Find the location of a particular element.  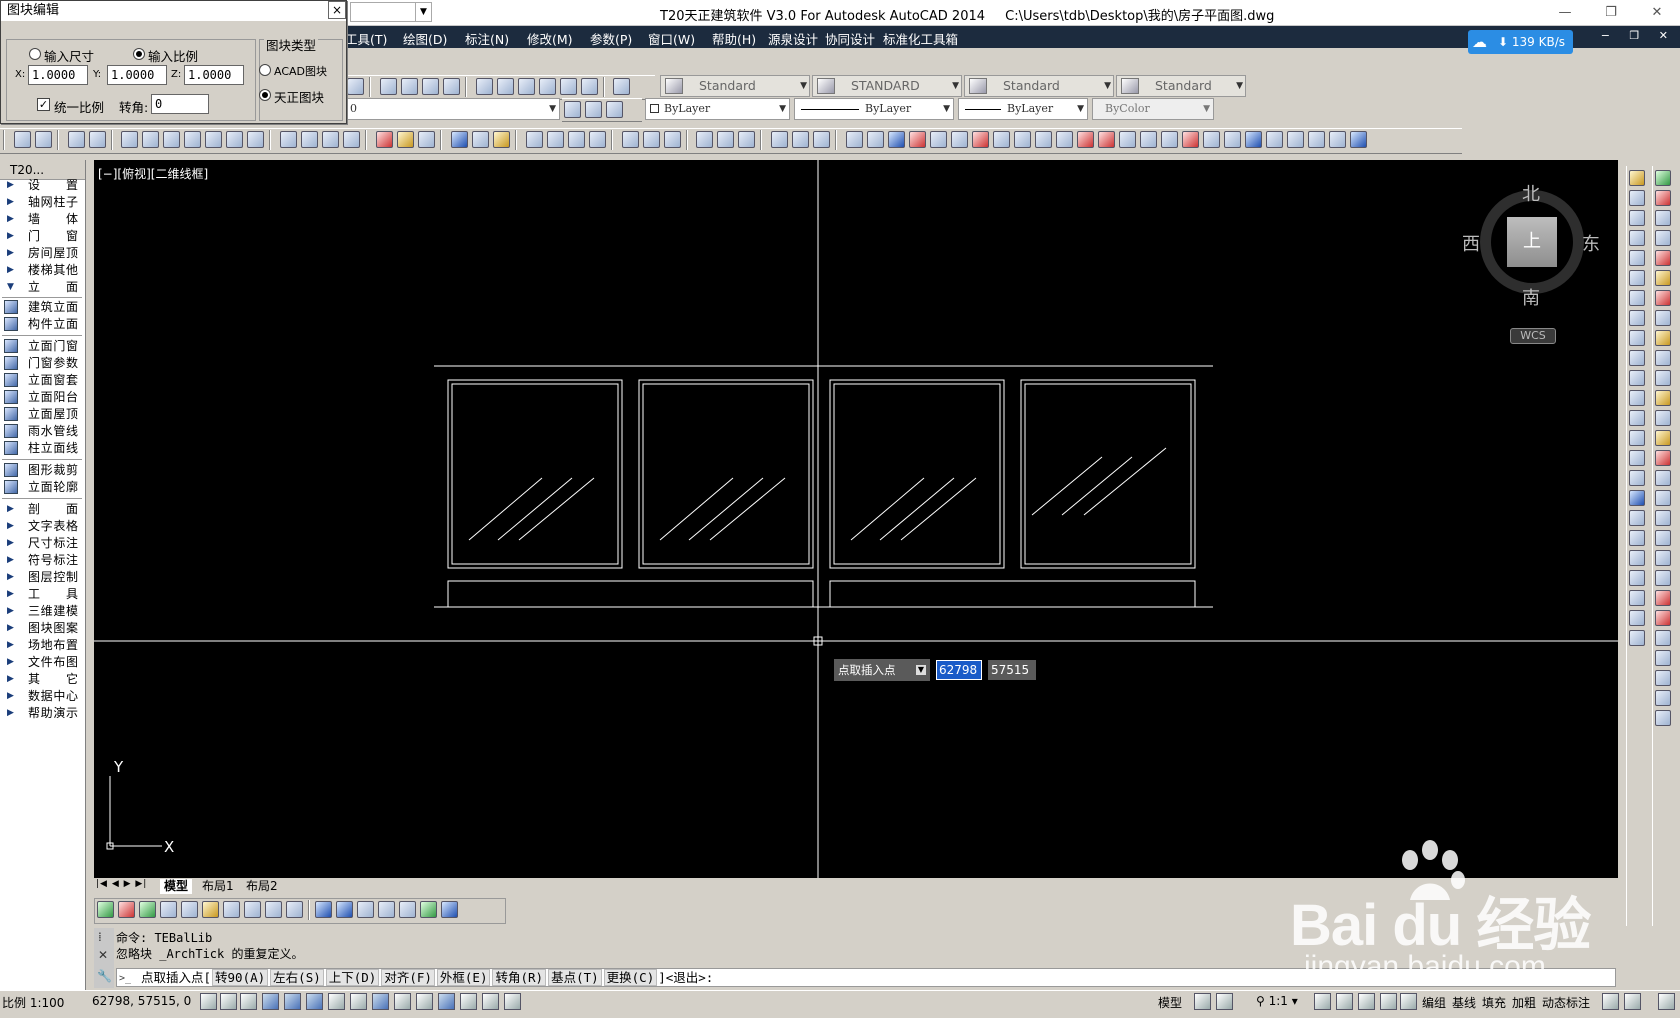

viewcube-south: 南 is located at coordinates (1531, 297).